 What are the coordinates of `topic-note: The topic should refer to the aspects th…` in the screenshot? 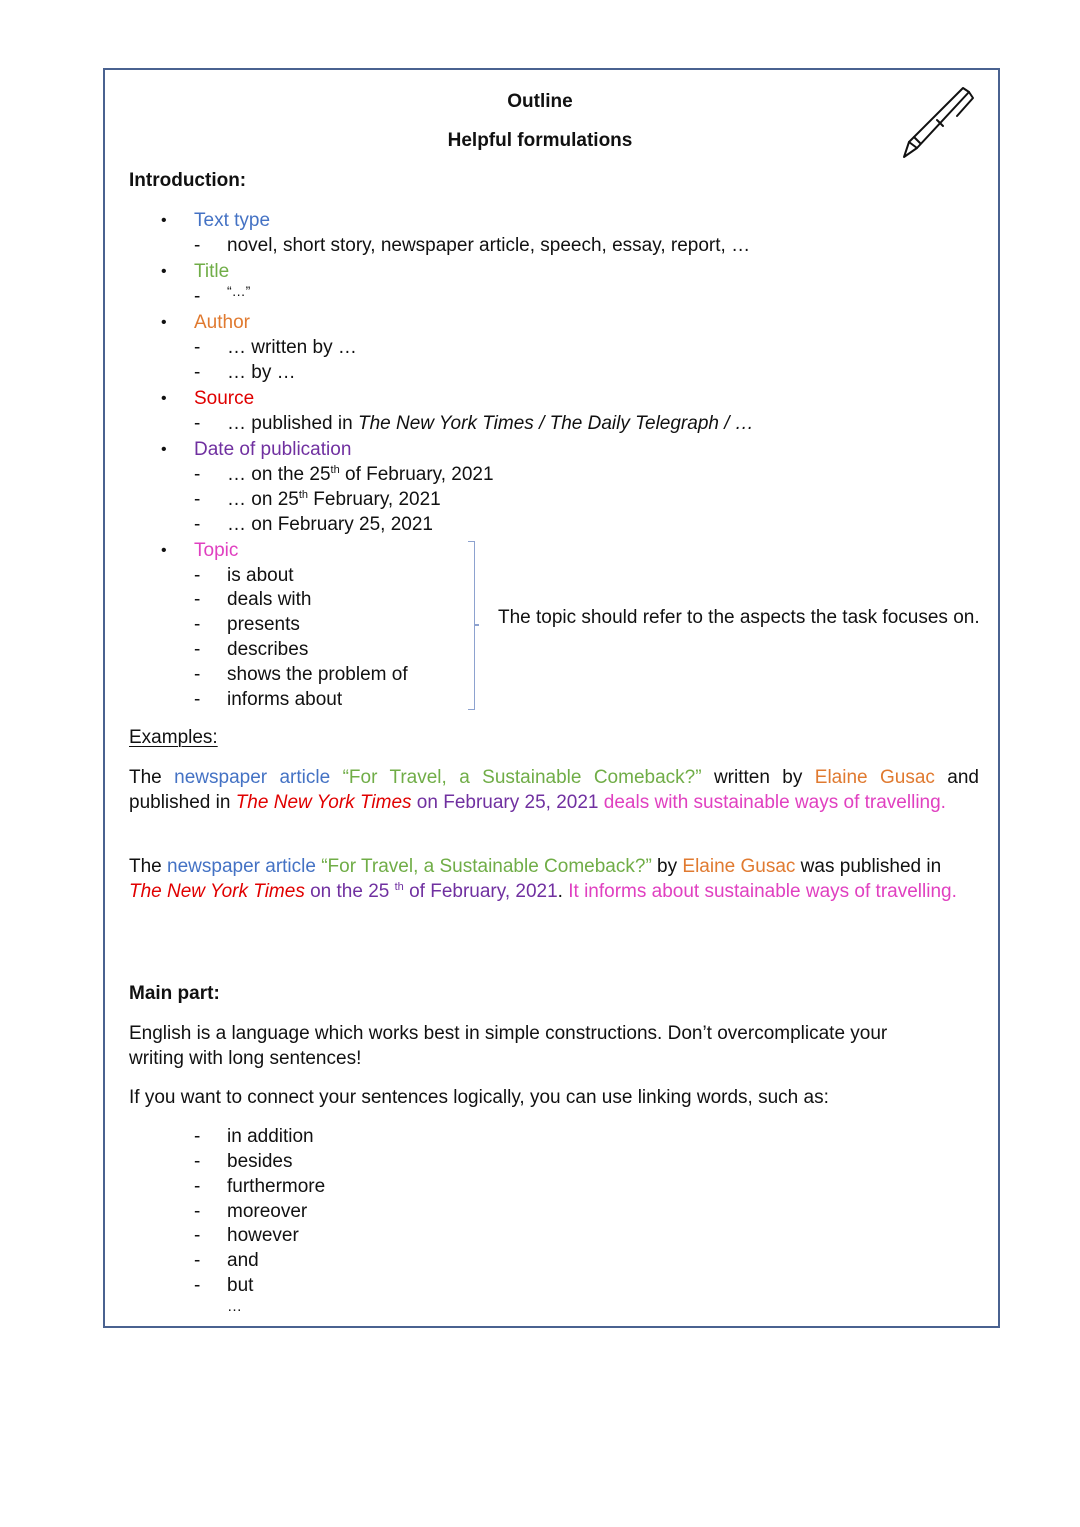 It's located at (739, 617).